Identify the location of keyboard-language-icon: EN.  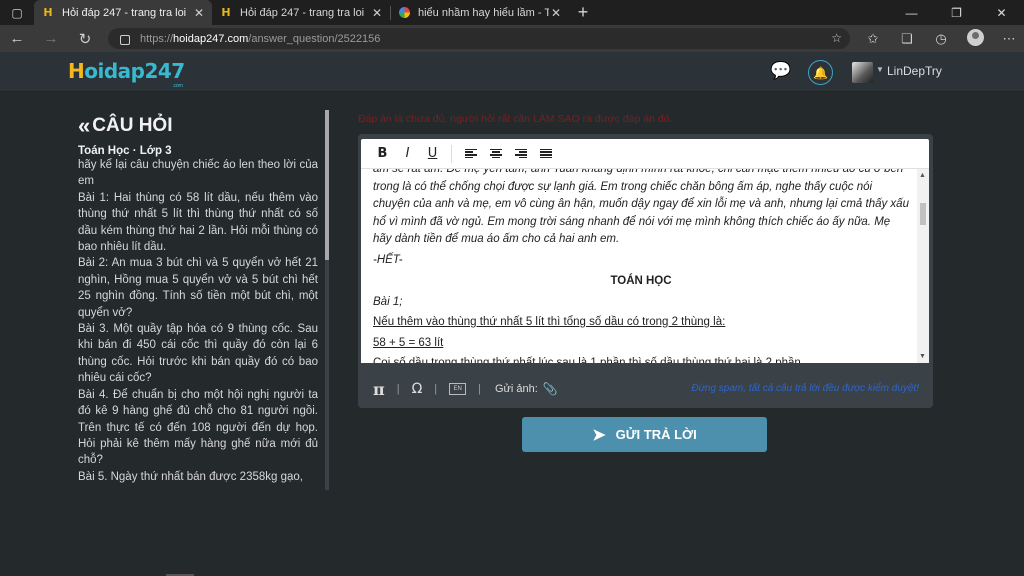
(458, 389).